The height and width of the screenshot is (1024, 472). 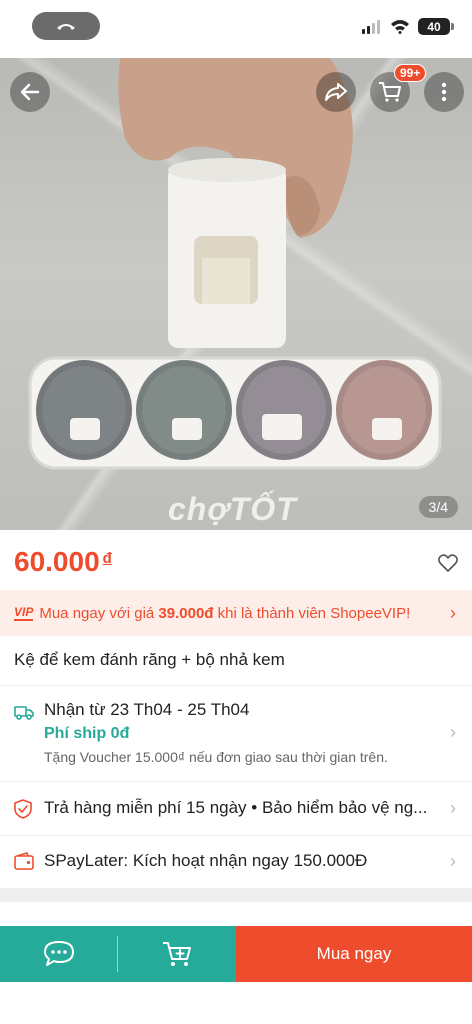 What do you see at coordinates (354, 954) in the screenshot?
I see `buy-now-button: Mua ngay` at bounding box center [354, 954].